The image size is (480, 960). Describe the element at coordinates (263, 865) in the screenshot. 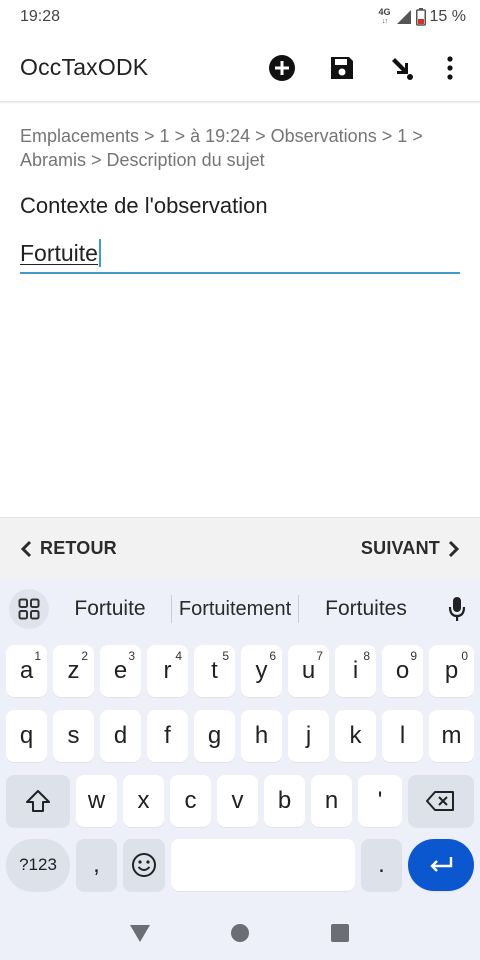

I see `space-key` at that location.